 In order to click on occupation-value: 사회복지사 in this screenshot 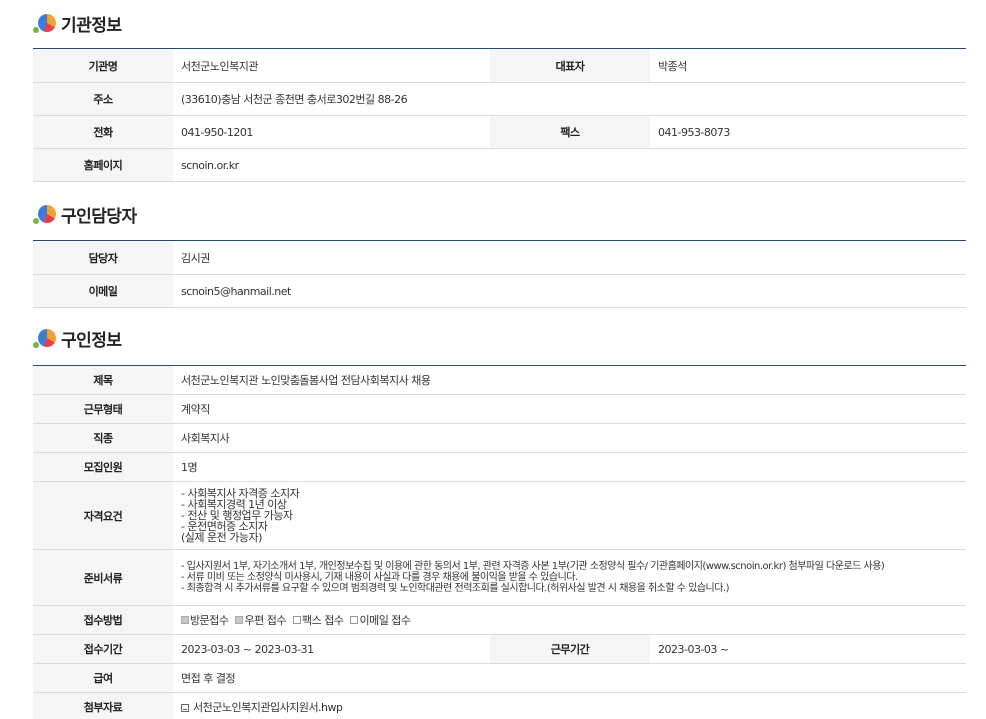, I will do `click(570, 438)`.